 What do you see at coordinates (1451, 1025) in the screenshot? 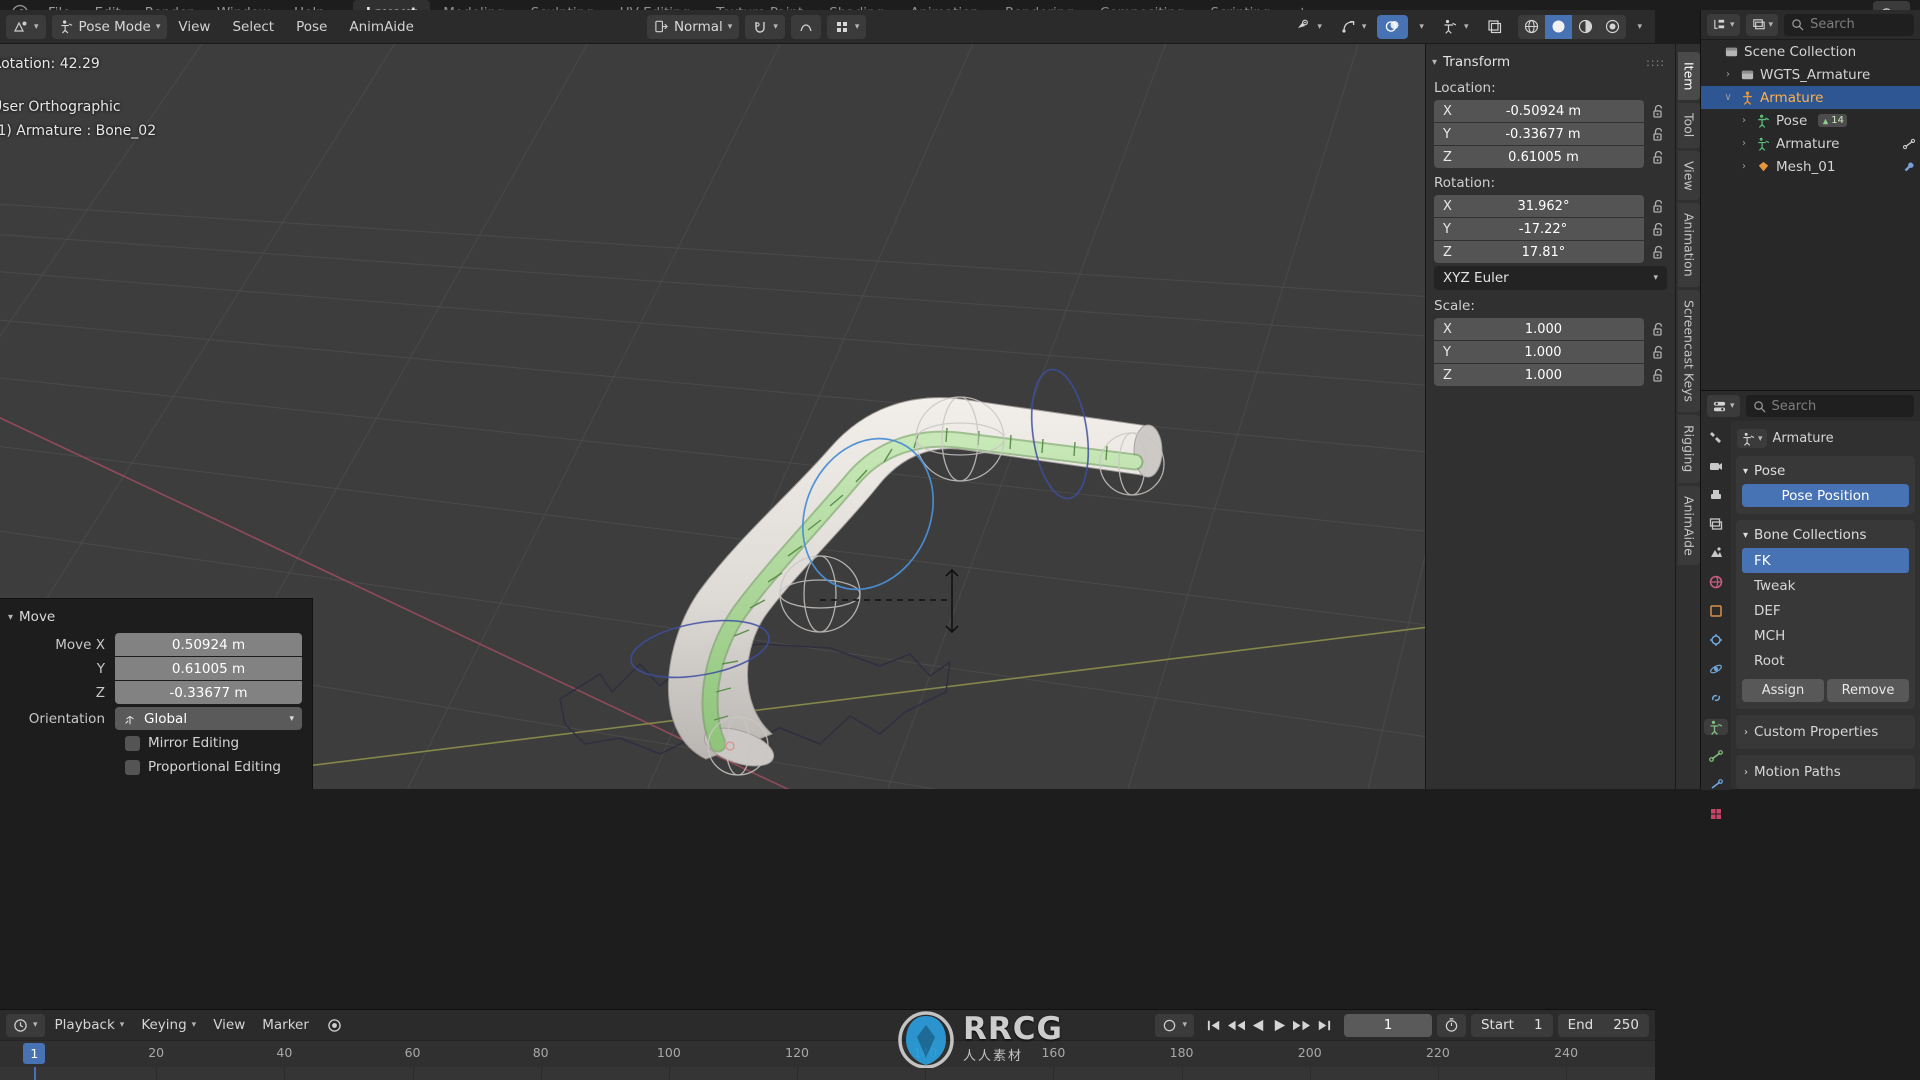
I see `use-preview-range-button` at bounding box center [1451, 1025].